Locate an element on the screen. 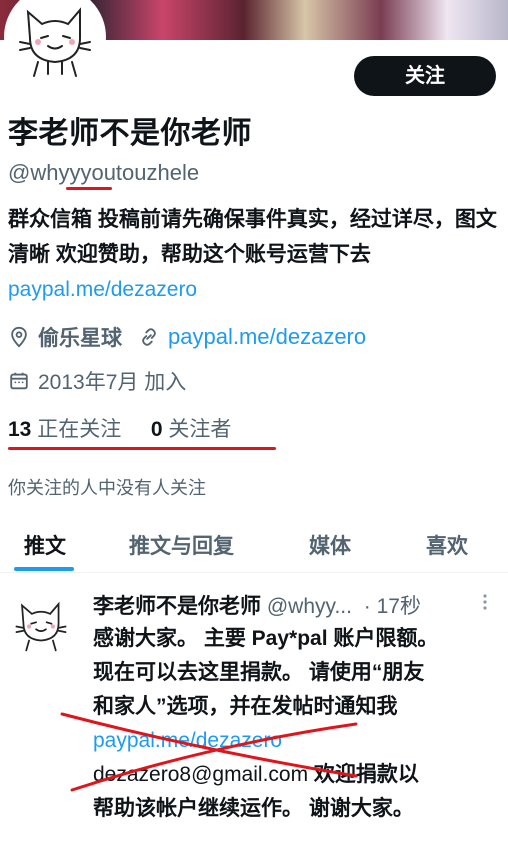  cat-doodle-avatar is located at coordinates (55, 42).